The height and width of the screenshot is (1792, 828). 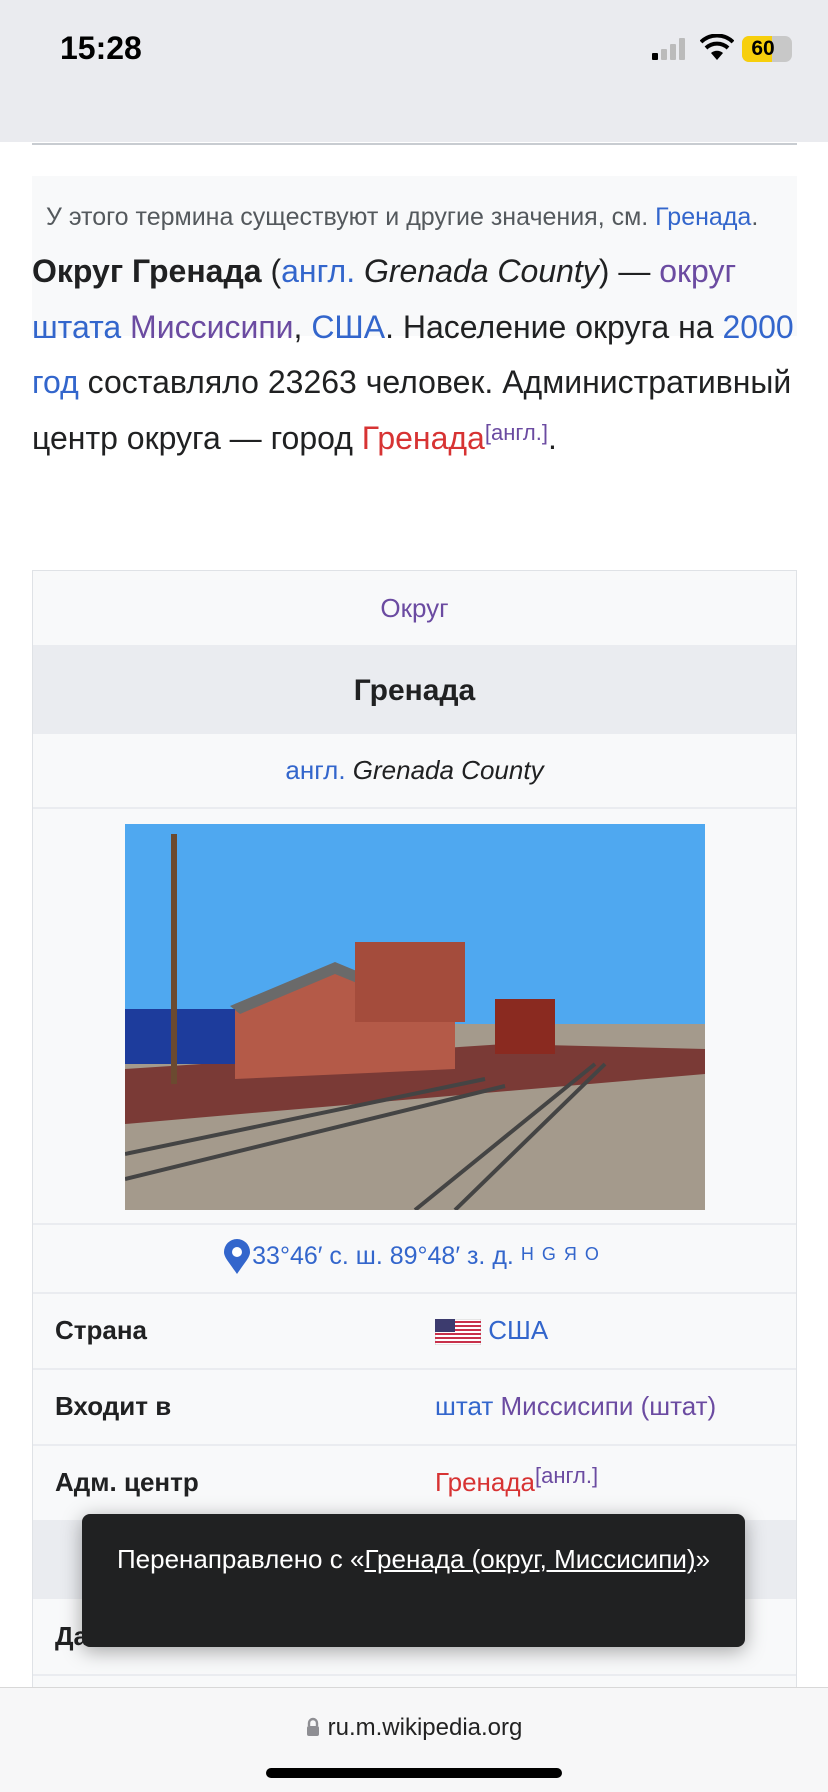 I want to click on infobox-row-country: Страна США, so click(x=414, y=1332).